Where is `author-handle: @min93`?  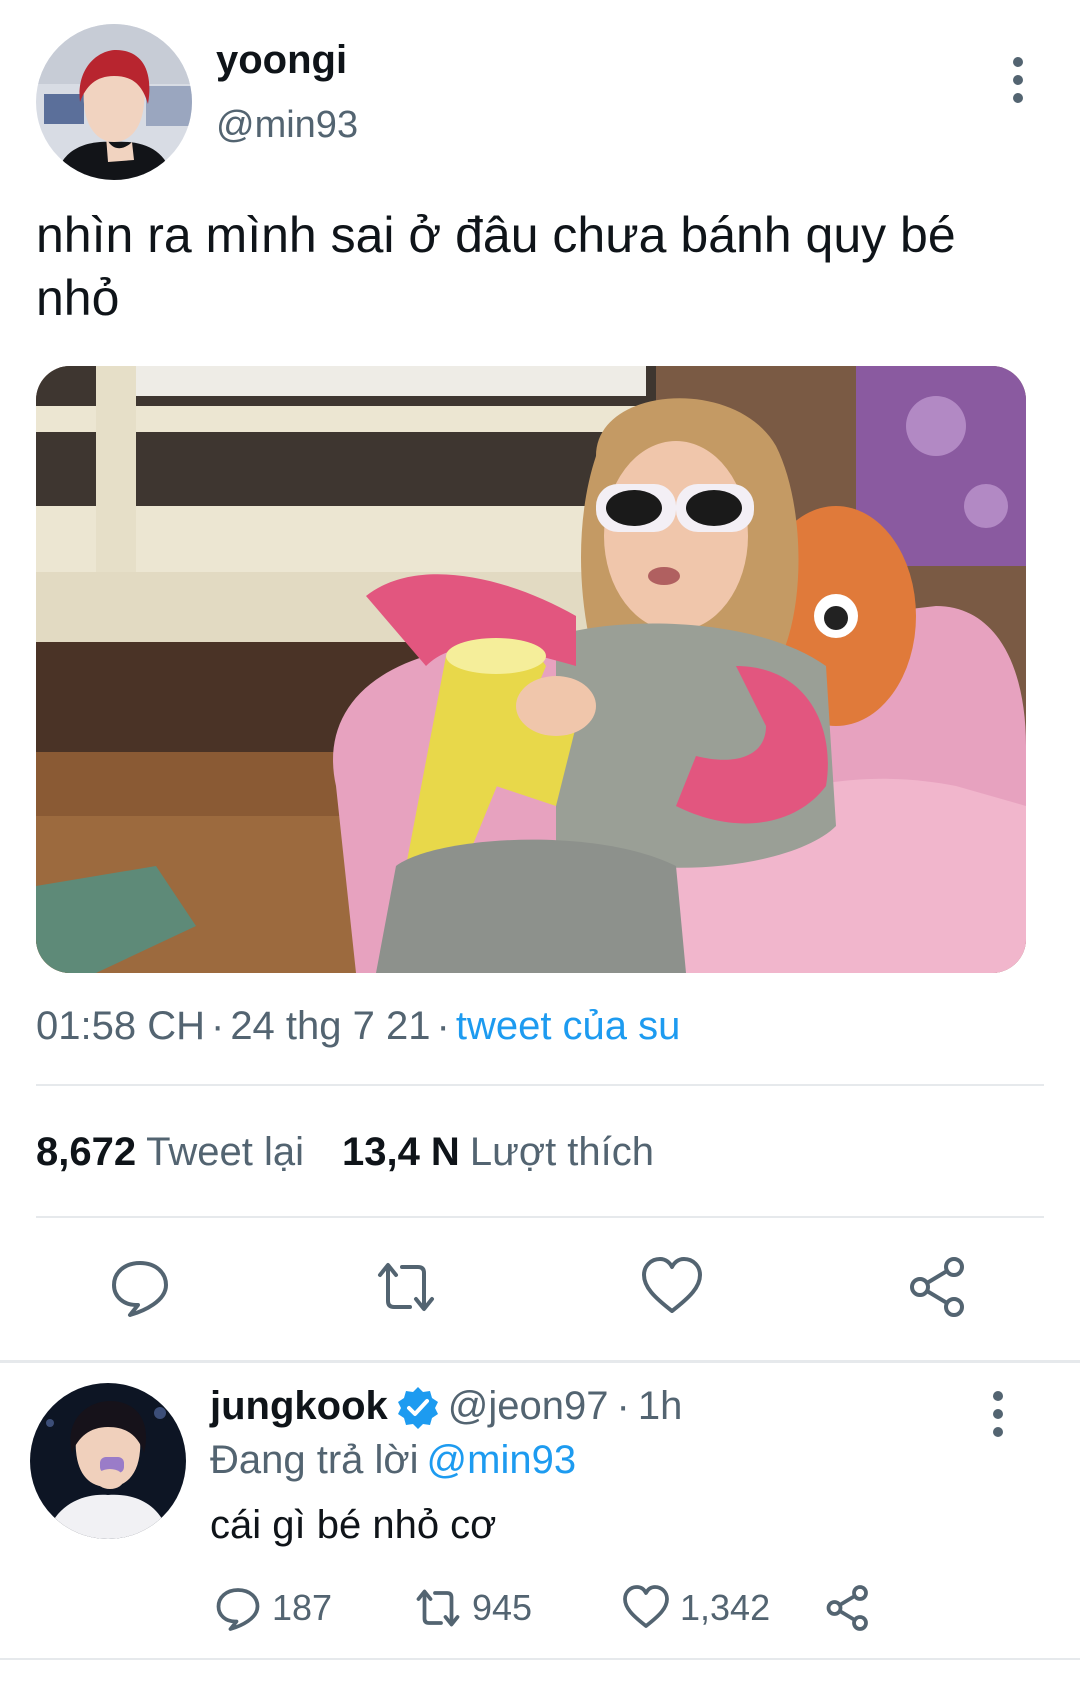 author-handle: @min93 is located at coordinates (287, 125).